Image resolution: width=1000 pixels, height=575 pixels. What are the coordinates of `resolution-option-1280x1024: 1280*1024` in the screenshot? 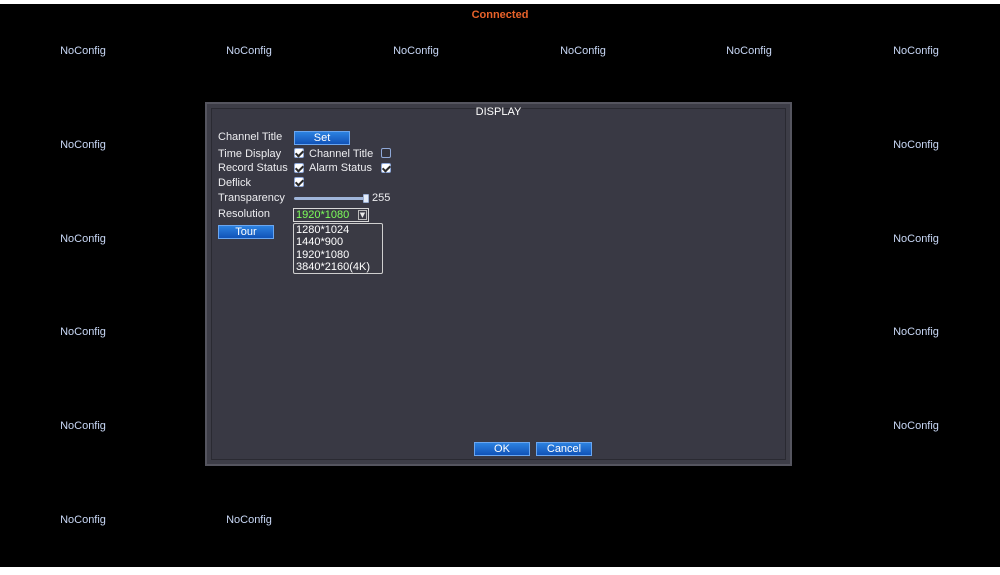 It's located at (322, 230).